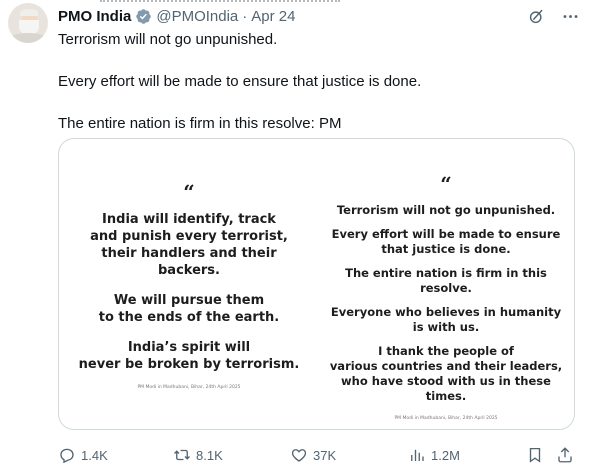 The height and width of the screenshot is (467, 592). I want to click on reply-icon, so click(67, 456).